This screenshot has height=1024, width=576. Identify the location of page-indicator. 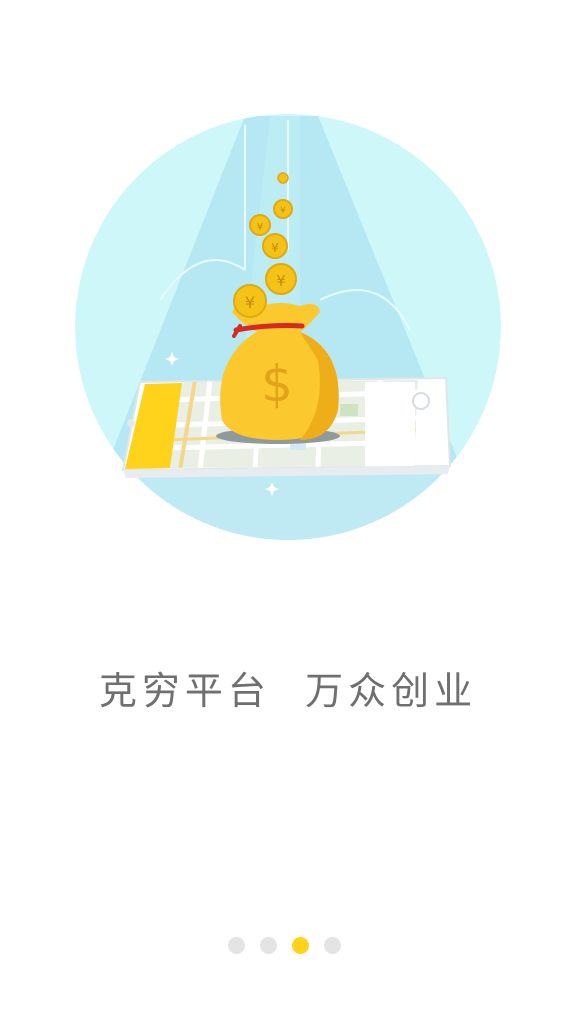
(288, 946).